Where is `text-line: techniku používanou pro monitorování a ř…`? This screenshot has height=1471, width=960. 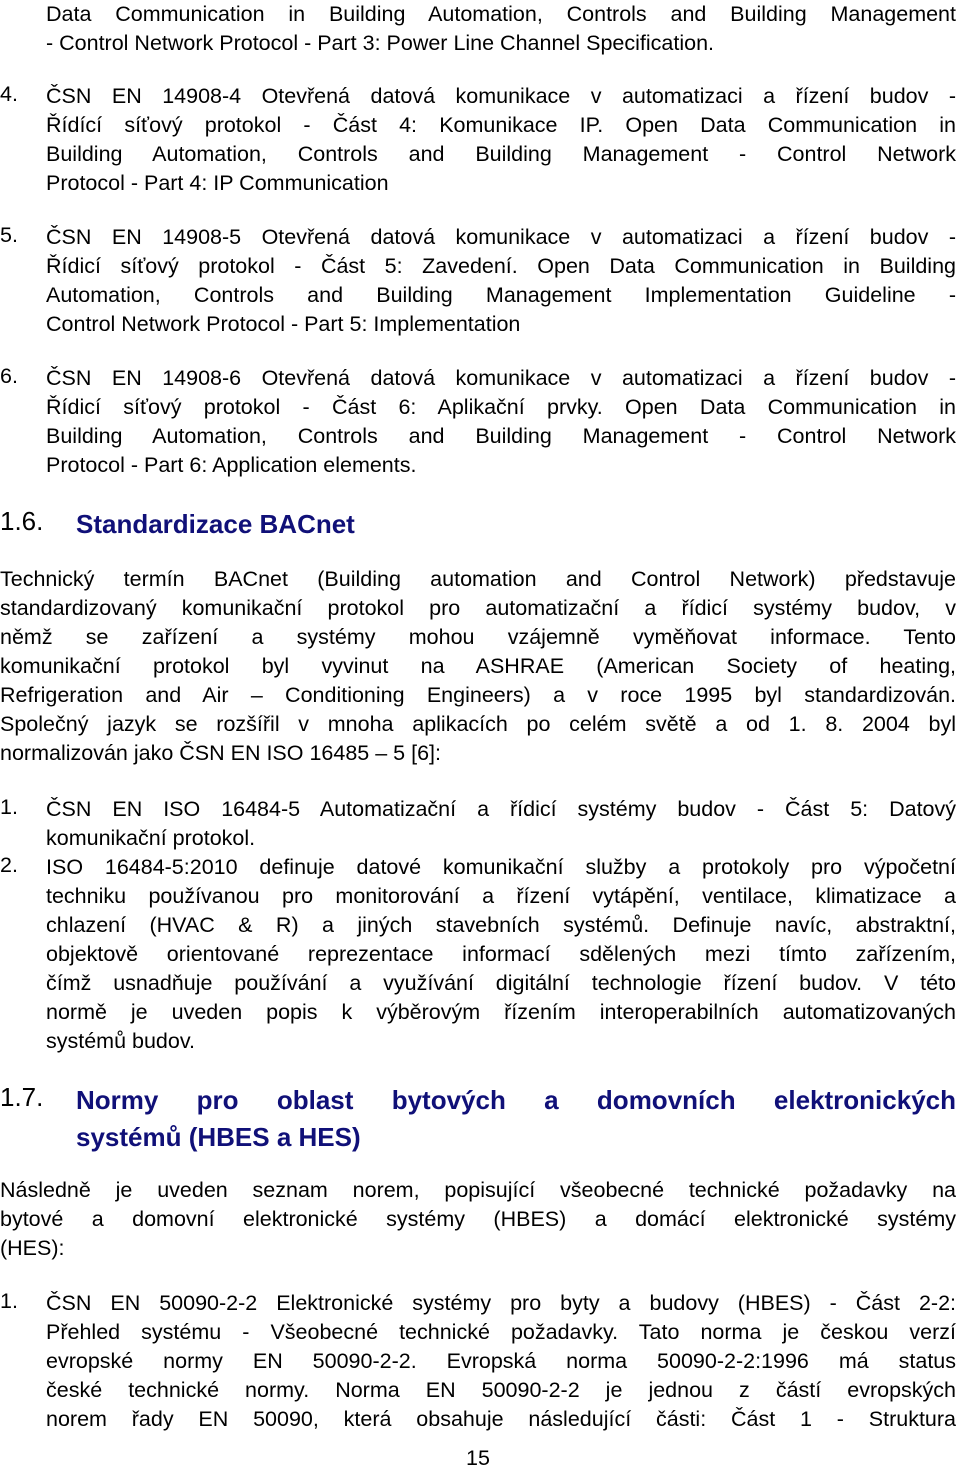 text-line: techniku používanou pro monitorování a ř… is located at coordinates (501, 896).